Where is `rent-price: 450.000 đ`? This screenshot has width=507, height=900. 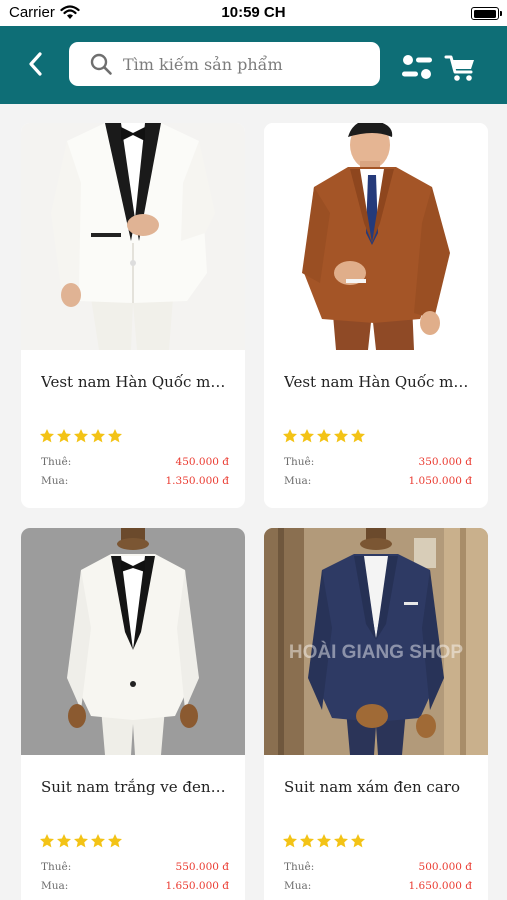 rent-price: 450.000 đ is located at coordinates (202, 462).